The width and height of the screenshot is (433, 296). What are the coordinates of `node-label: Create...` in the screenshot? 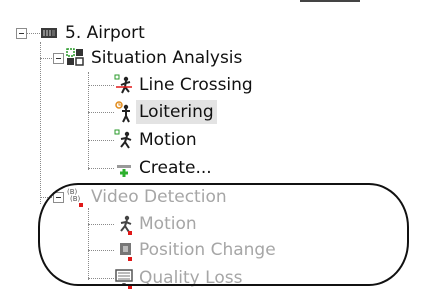 It's located at (175, 168).